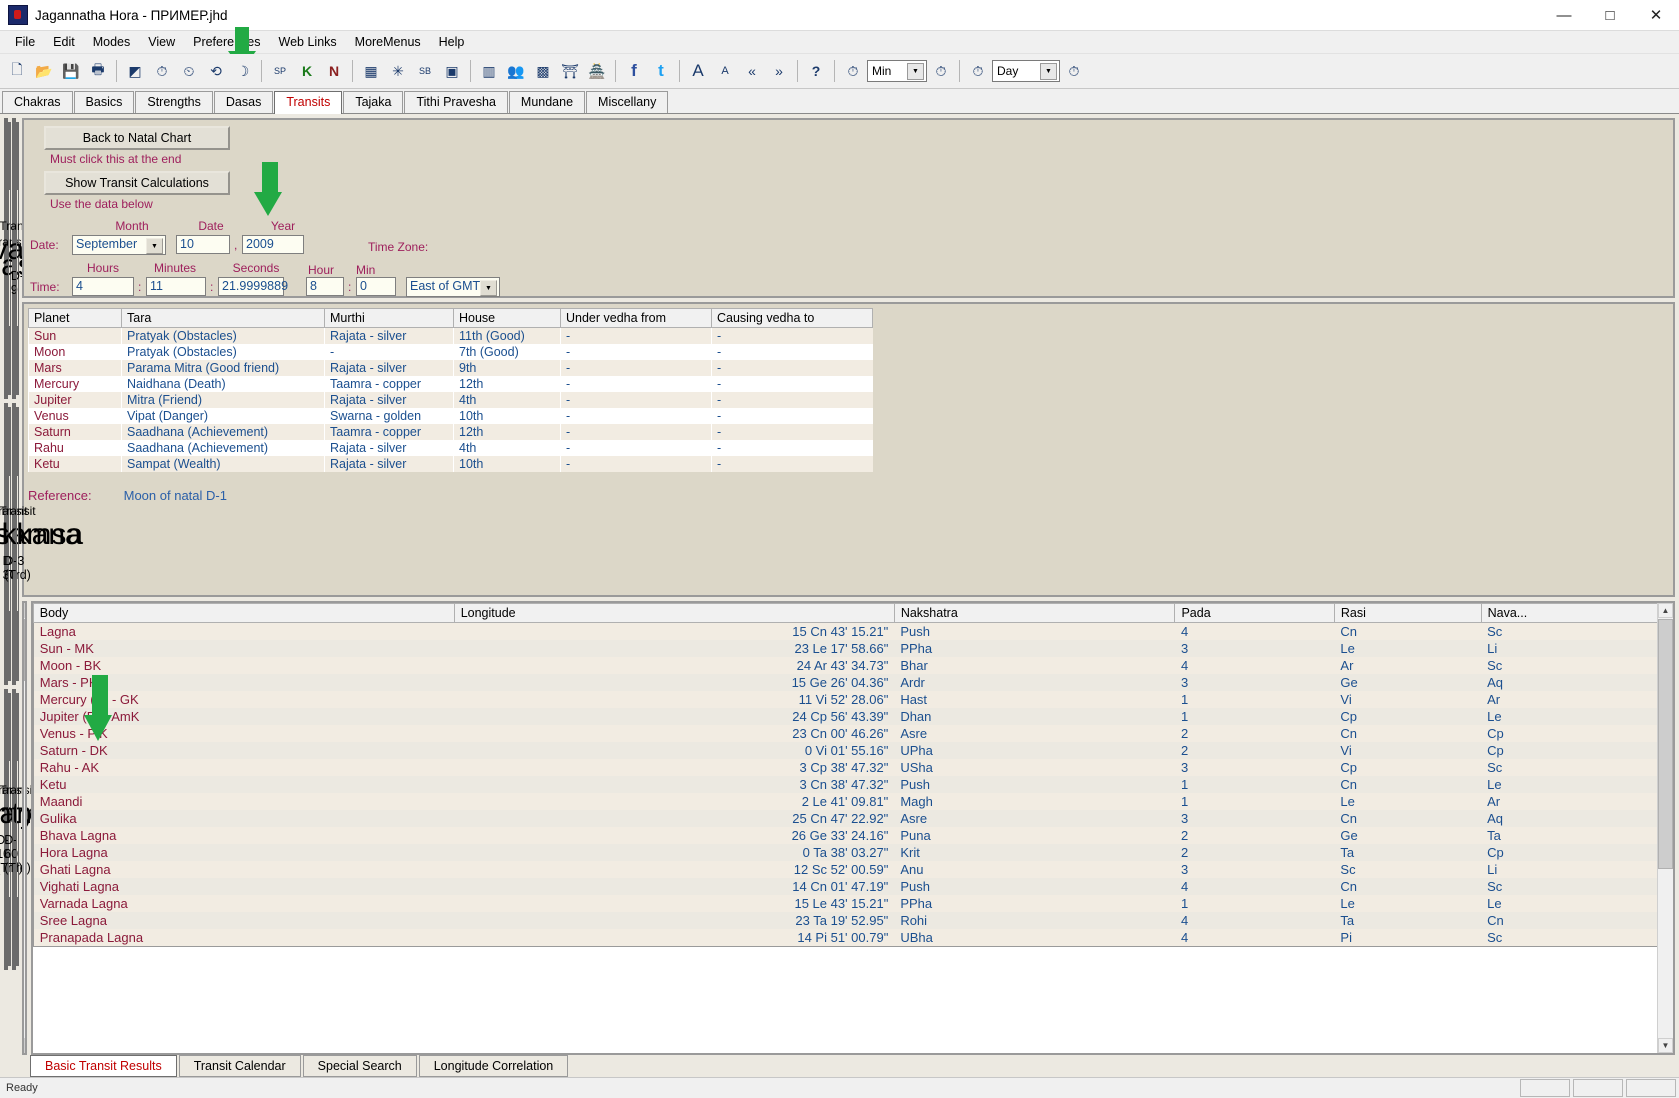 Image resolution: width=1679 pixels, height=1098 pixels. I want to click on tab-dasas: Dasas, so click(243, 102).